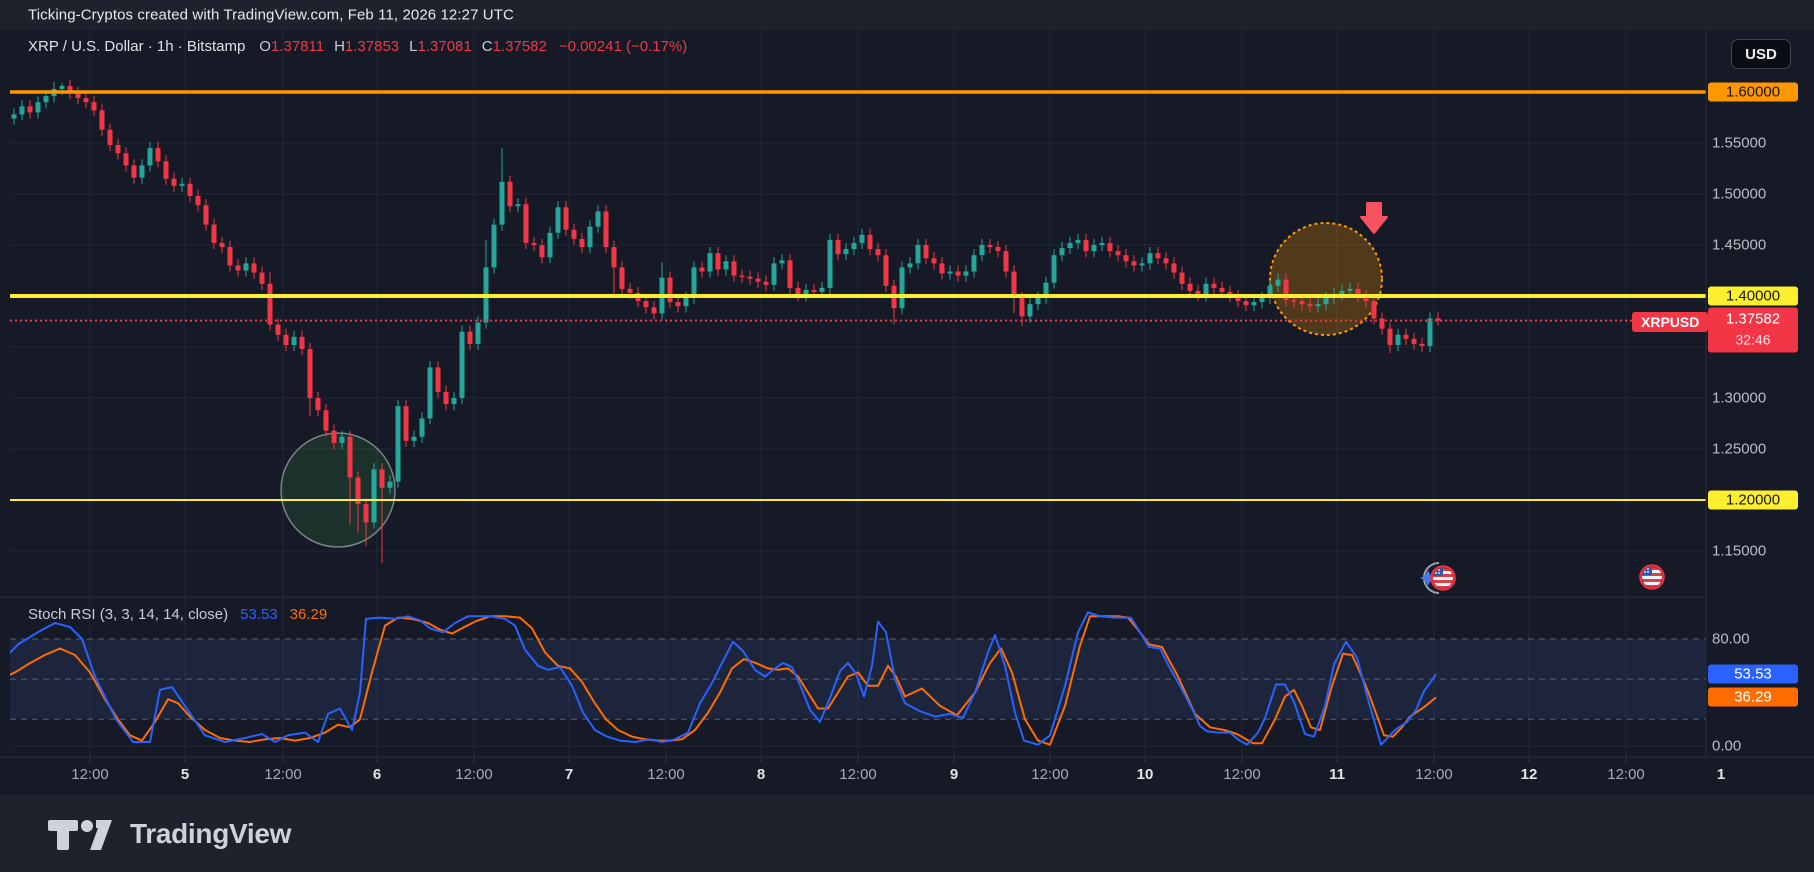 Image resolution: width=1814 pixels, height=872 pixels. I want to click on down-arrow-marker, so click(1374, 218).